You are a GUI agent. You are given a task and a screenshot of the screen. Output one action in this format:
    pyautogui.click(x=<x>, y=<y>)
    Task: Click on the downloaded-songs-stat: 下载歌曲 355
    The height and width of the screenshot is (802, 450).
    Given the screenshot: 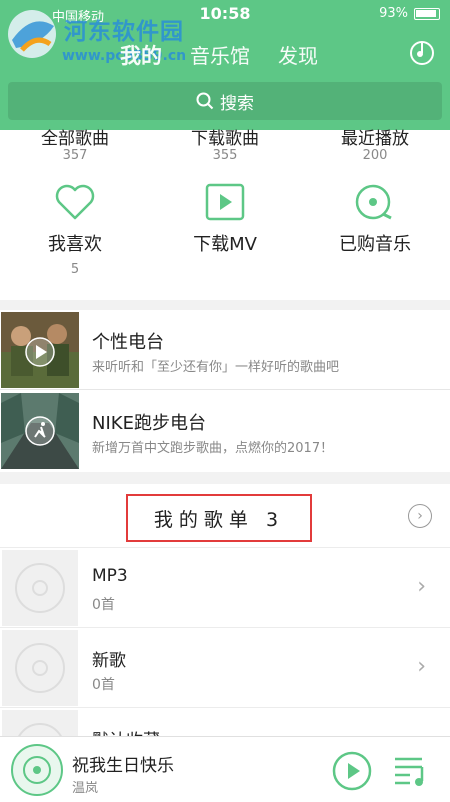 What is the action you would take?
    pyautogui.click(x=225, y=143)
    